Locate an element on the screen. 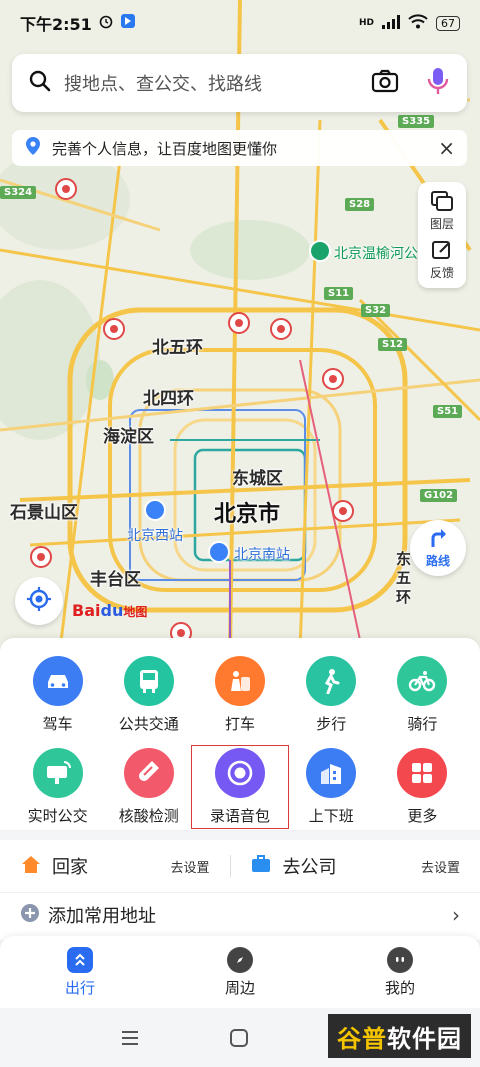  map-label-beijing: 北京市 is located at coordinates (247, 514).